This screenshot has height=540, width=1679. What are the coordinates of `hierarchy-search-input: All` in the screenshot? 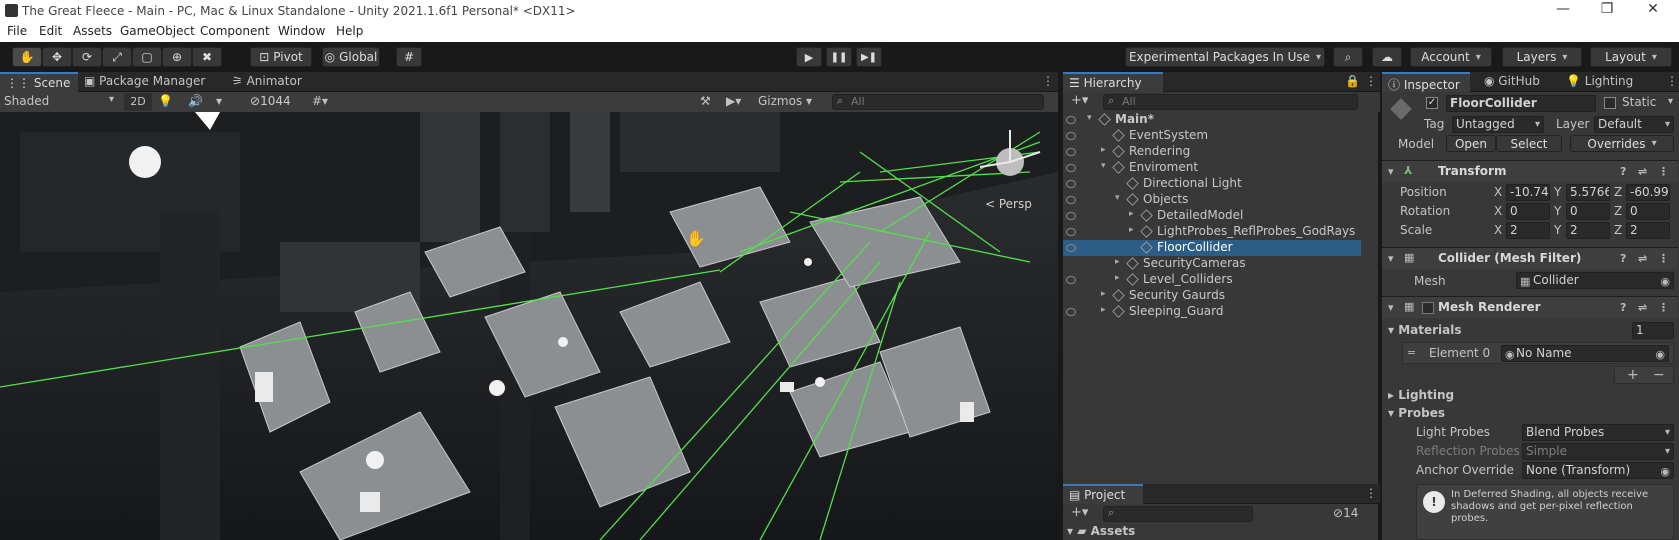 It's located at (1230, 102).